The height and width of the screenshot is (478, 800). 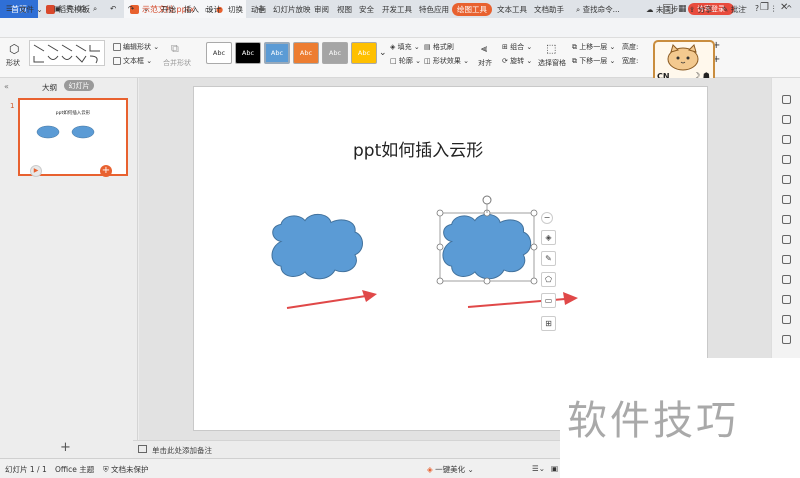 I want to click on rotate-handle-icon, so click(x=487, y=200).